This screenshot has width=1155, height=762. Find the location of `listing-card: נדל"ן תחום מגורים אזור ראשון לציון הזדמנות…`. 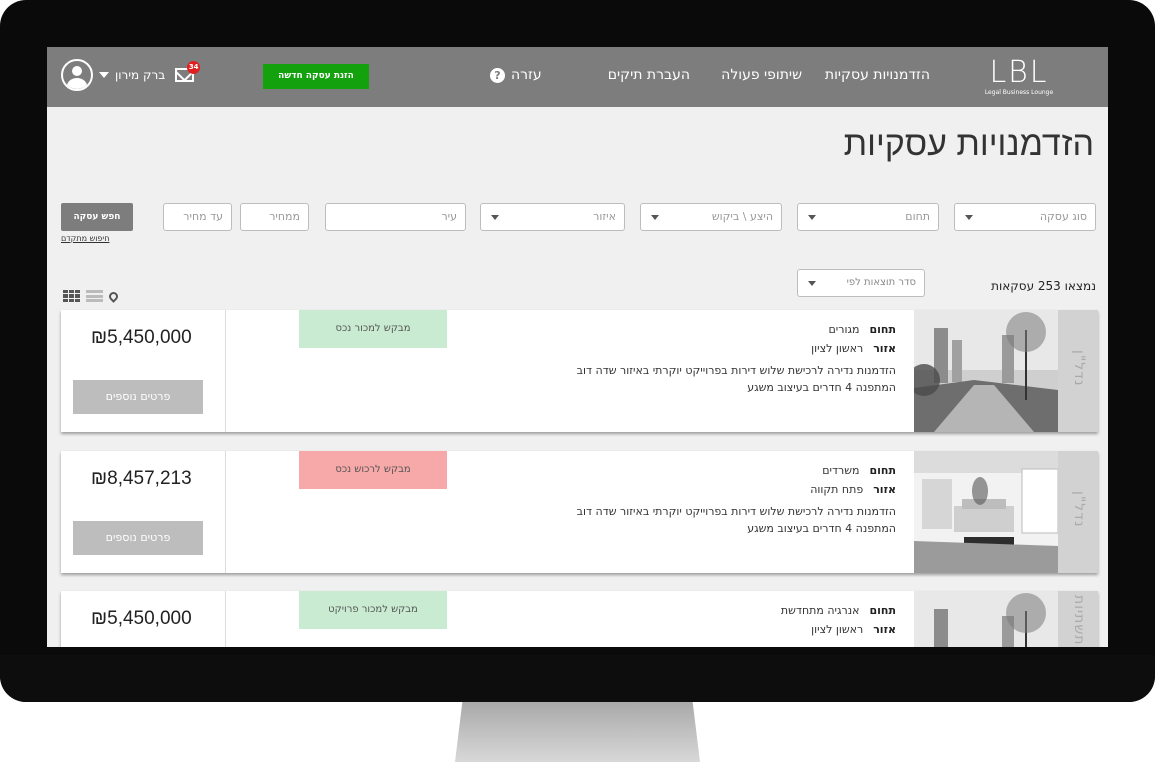

listing-card: נדל"ן תחום מגורים אזור ראשון לציון הזדמנות… is located at coordinates (579, 371).